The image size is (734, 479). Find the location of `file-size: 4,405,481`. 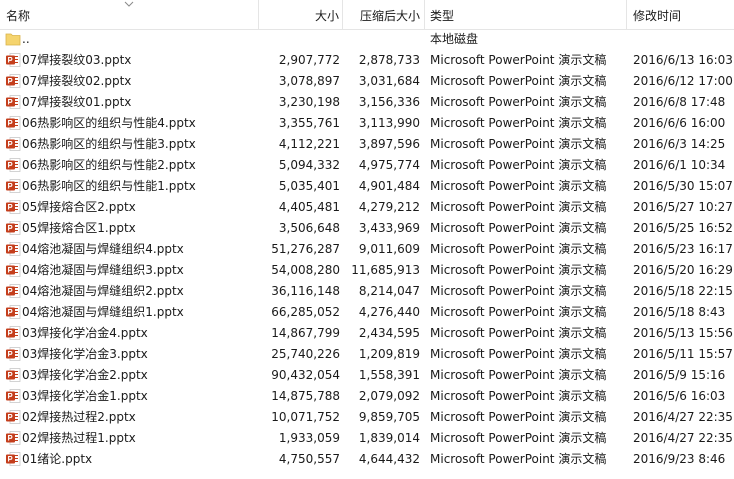

file-size: 4,405,481 is located at coordinates (309, 207).